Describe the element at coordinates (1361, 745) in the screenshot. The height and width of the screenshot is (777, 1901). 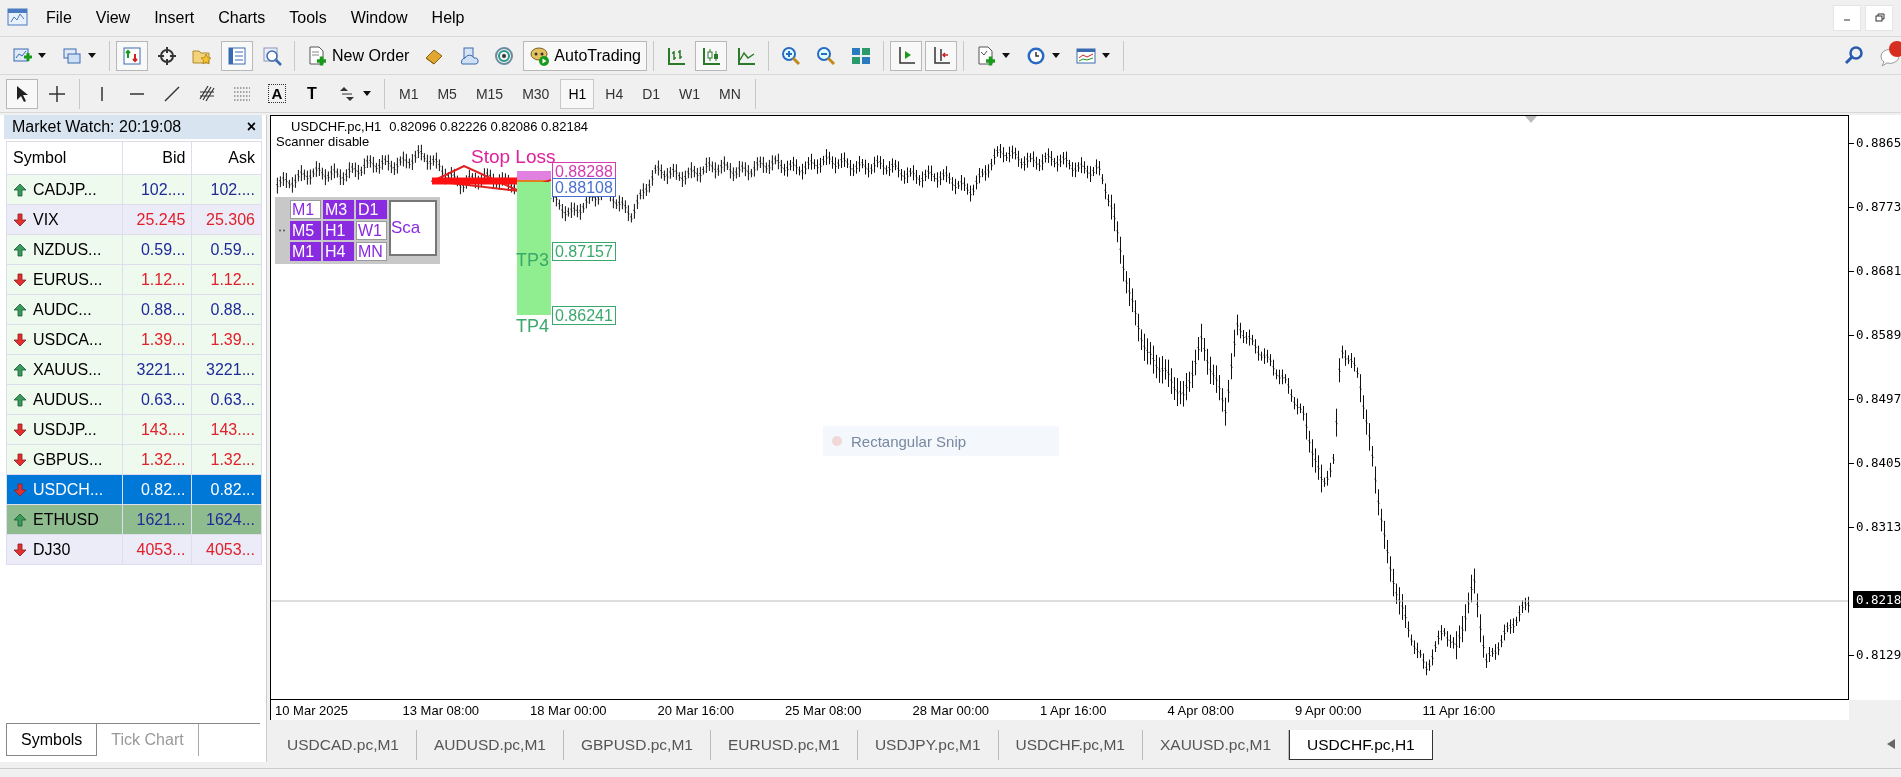
I see `chart-tab: USDCHF.pc,H1` at that location.